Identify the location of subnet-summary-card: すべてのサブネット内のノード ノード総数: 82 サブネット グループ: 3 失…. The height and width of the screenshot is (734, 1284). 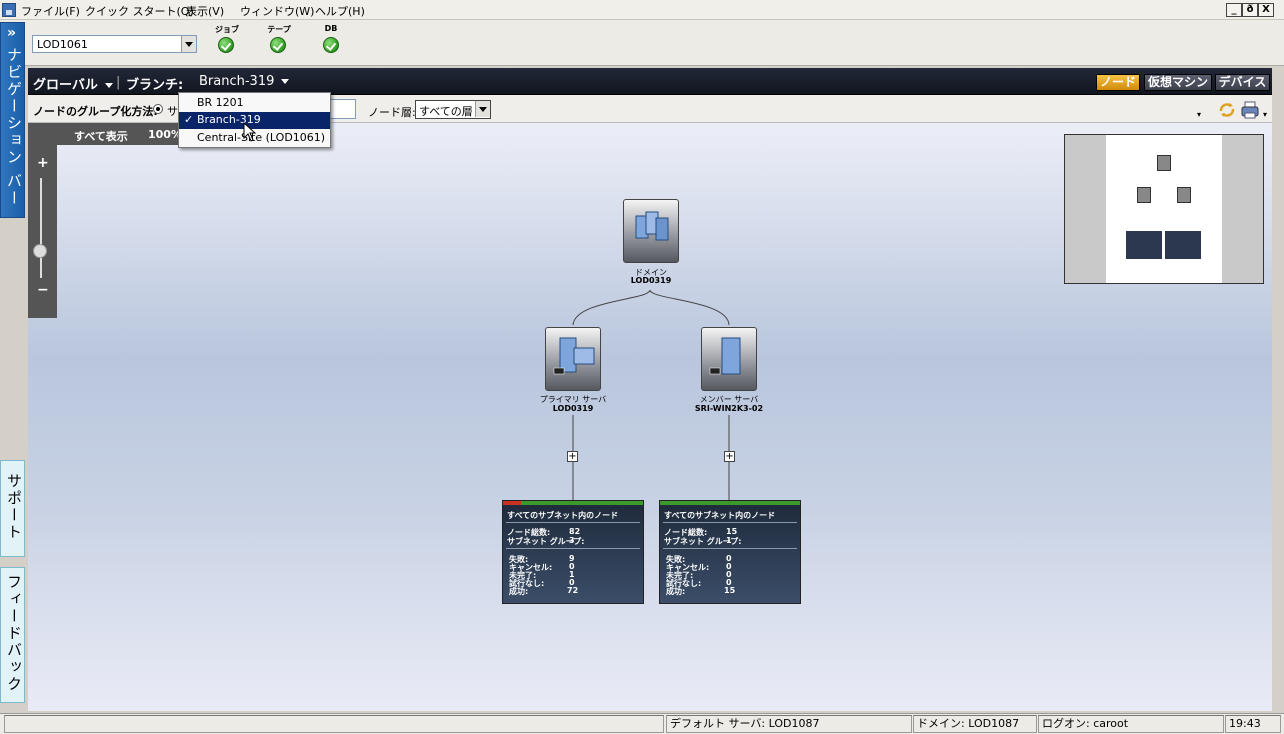
(573, 552).